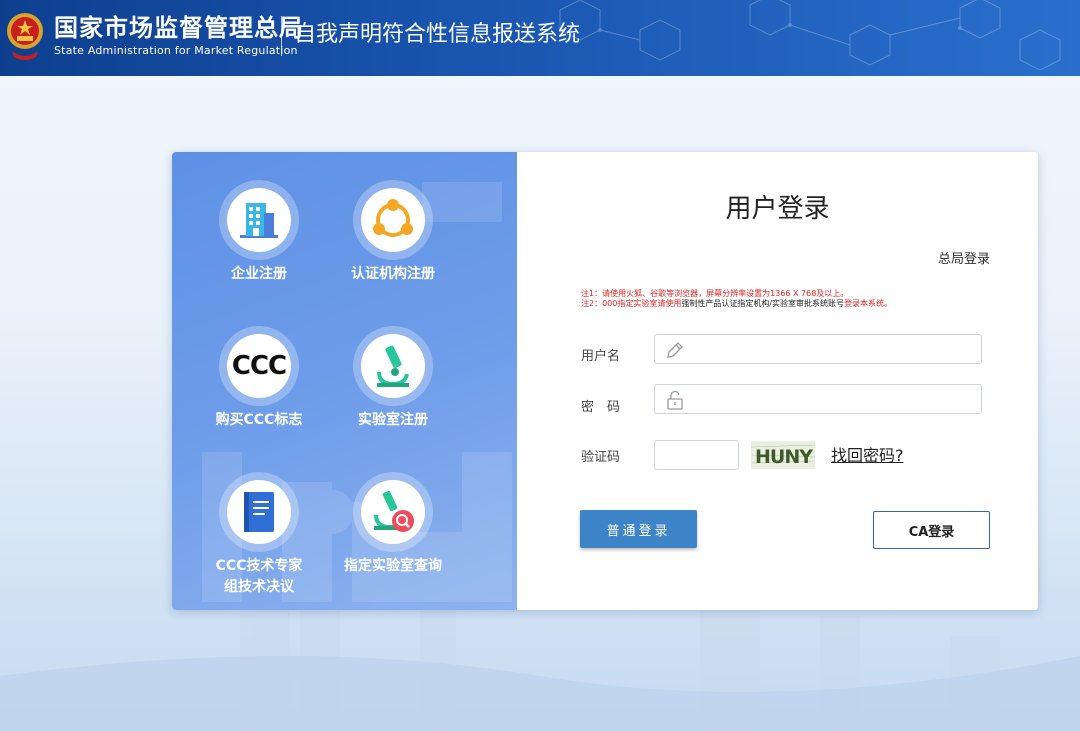 The image size is (1080, 731). I want to click on tile-label: 企业注册, so click(259, 274).